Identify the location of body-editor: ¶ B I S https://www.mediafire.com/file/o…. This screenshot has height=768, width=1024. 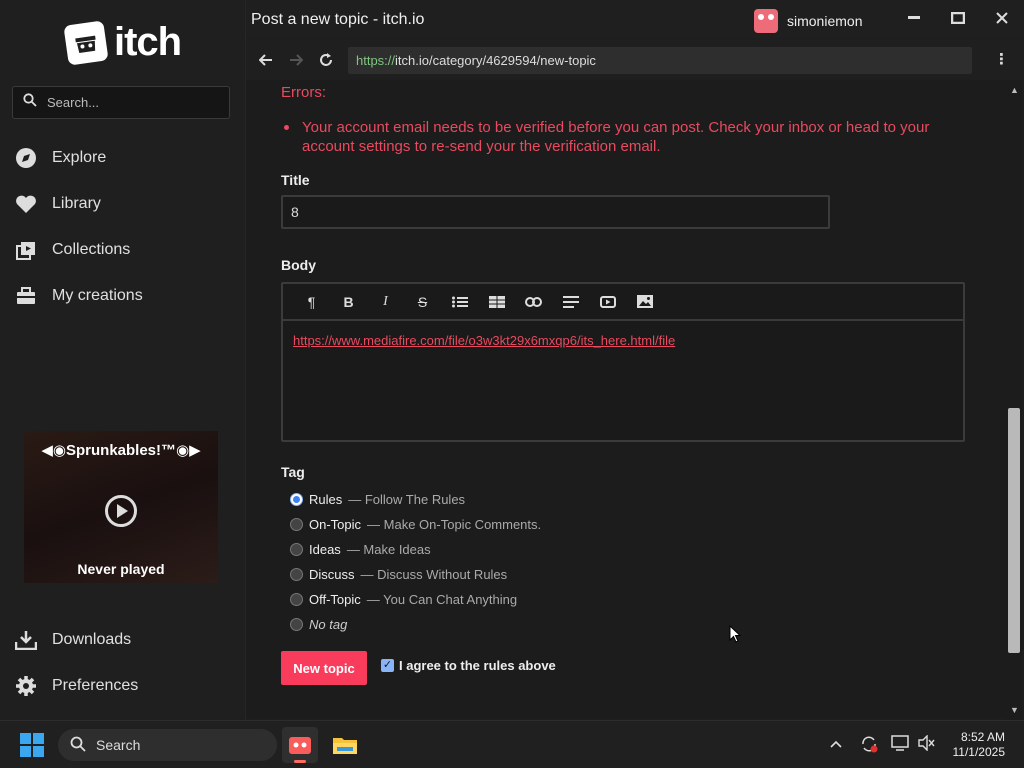
(623, 362).